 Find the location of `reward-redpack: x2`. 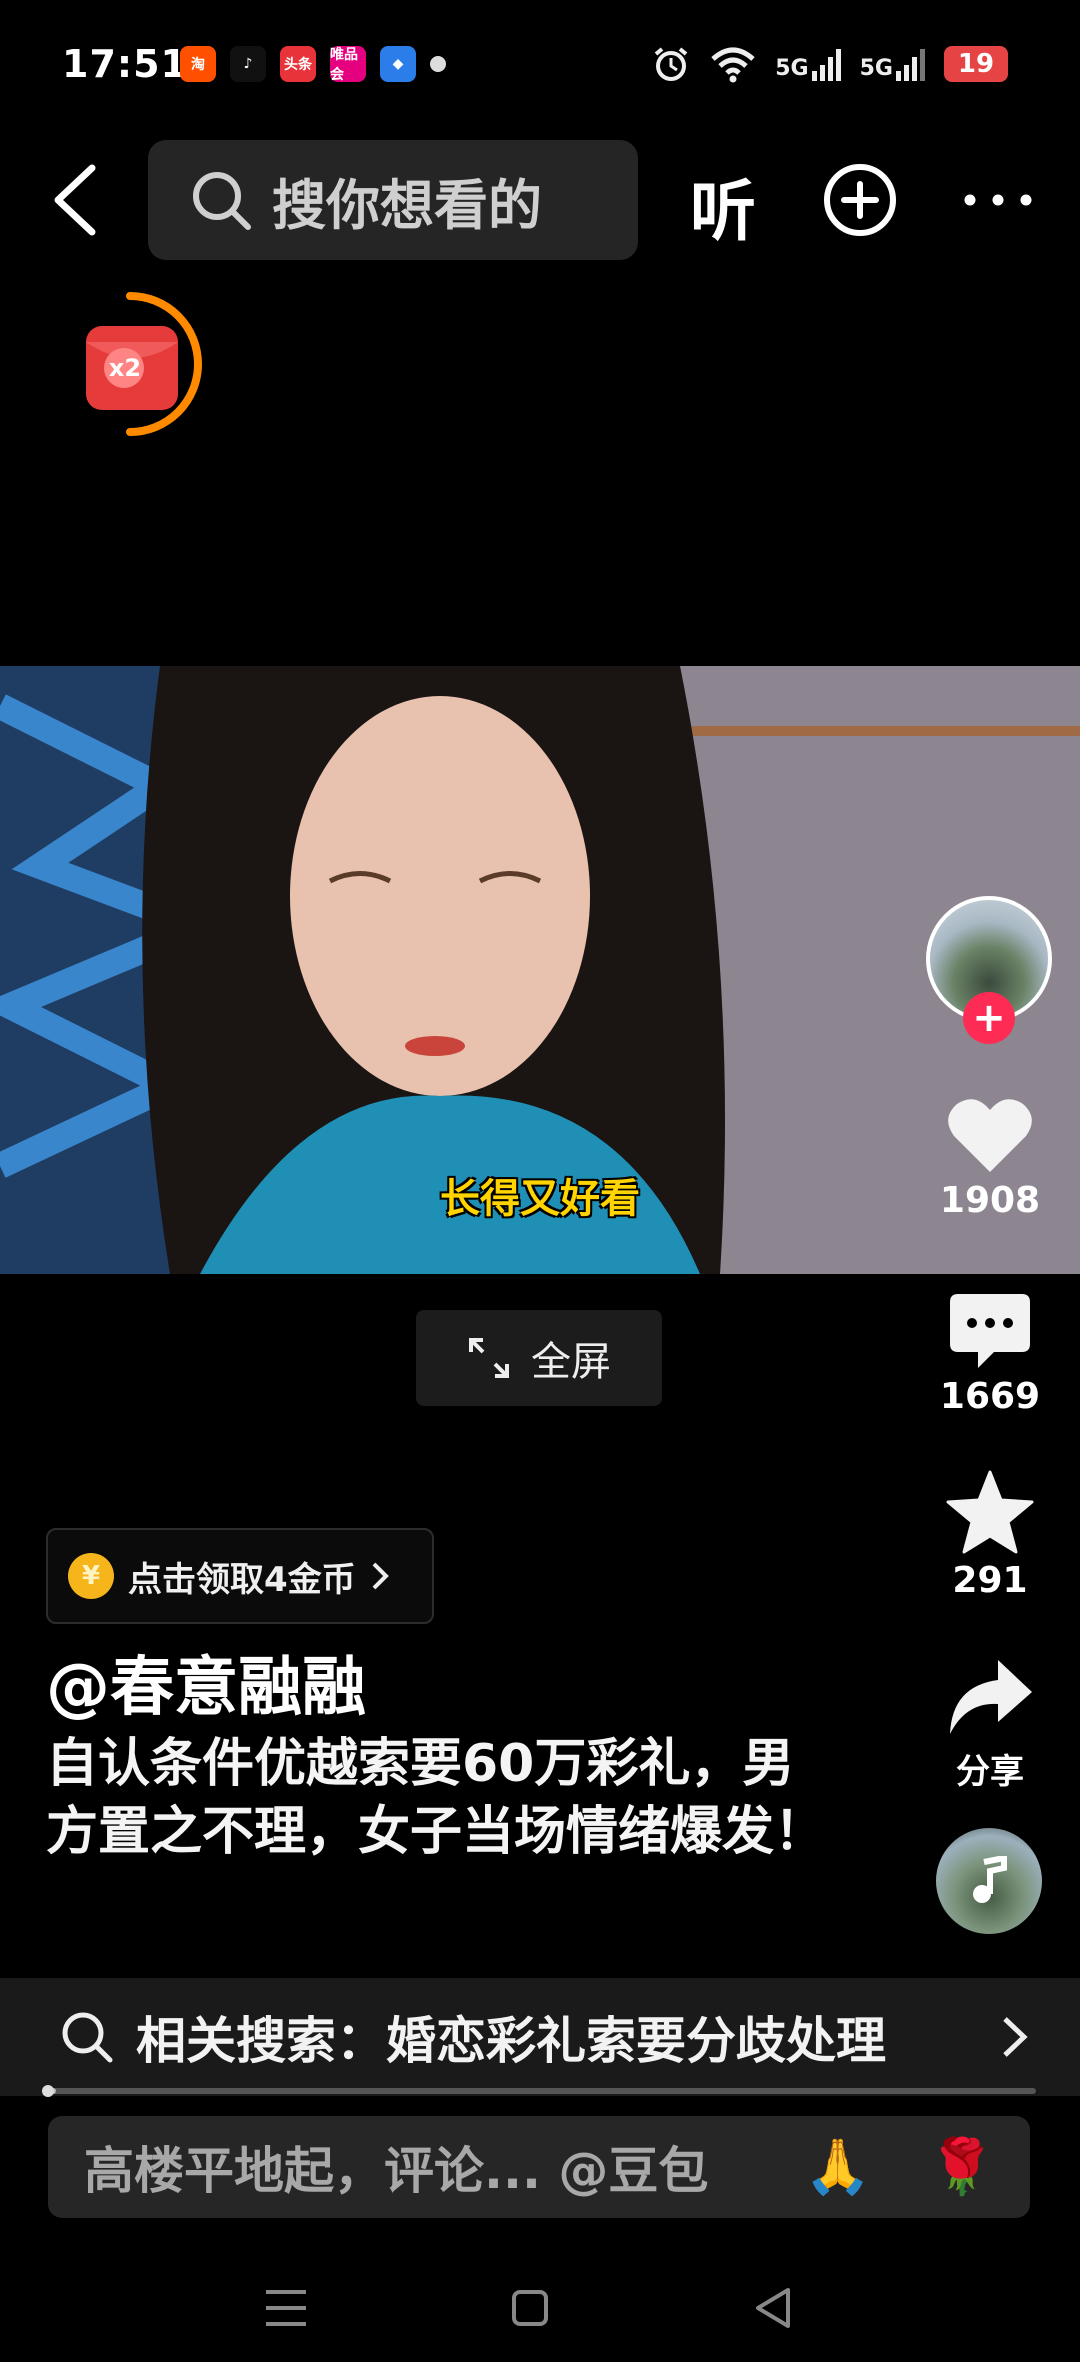

reward-redpack: x2 is located at coordinates (145, 365).